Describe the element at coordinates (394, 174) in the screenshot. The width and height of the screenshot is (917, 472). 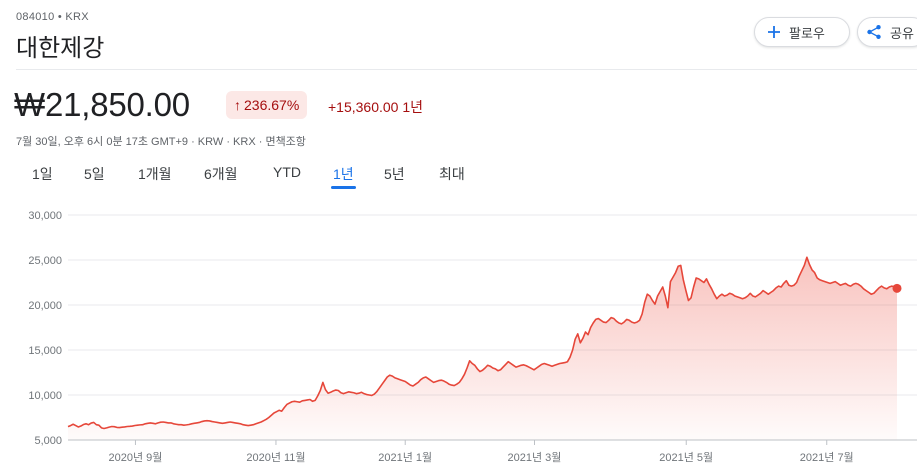
I see `tab-5y: 5년` at that location.